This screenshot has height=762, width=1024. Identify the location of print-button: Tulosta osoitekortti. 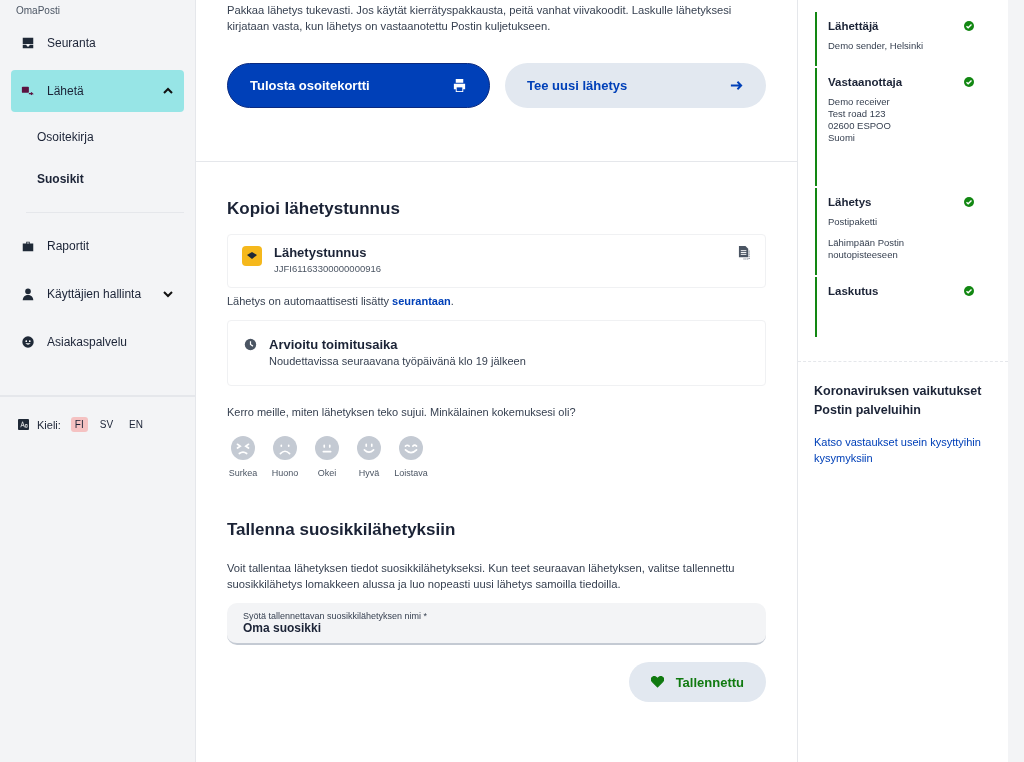
(358, 85).